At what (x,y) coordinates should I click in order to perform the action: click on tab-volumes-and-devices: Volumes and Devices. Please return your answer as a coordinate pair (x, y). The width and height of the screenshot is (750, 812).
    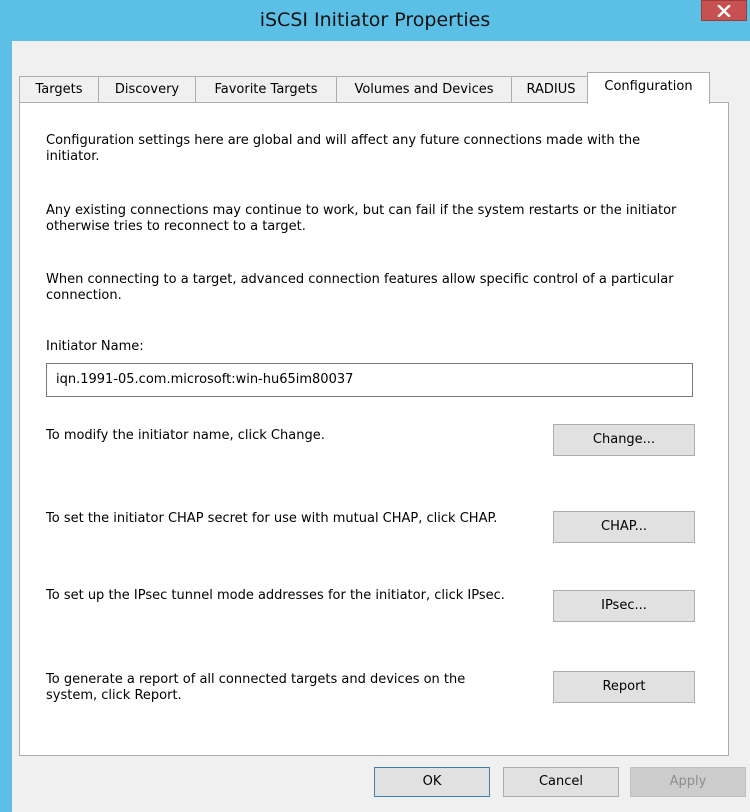
    Looking at the image, I should click on (424, 89).